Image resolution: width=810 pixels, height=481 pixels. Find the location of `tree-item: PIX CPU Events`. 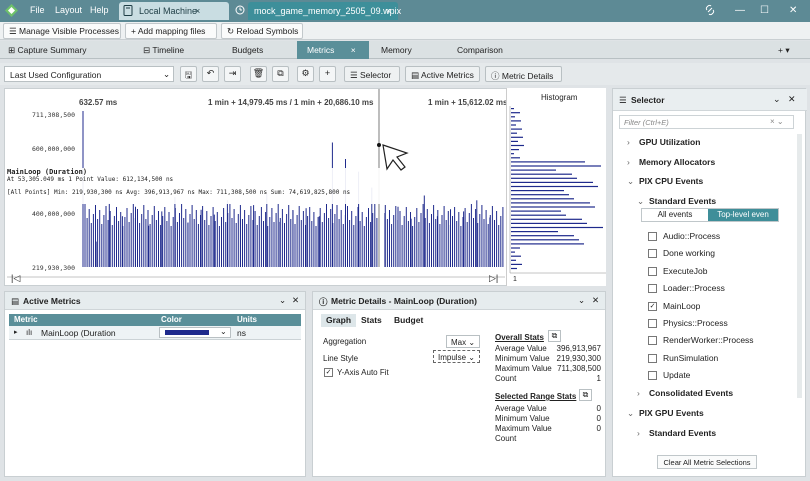

tree-item: PIX CPU Events is located at coordinates (671, 181).